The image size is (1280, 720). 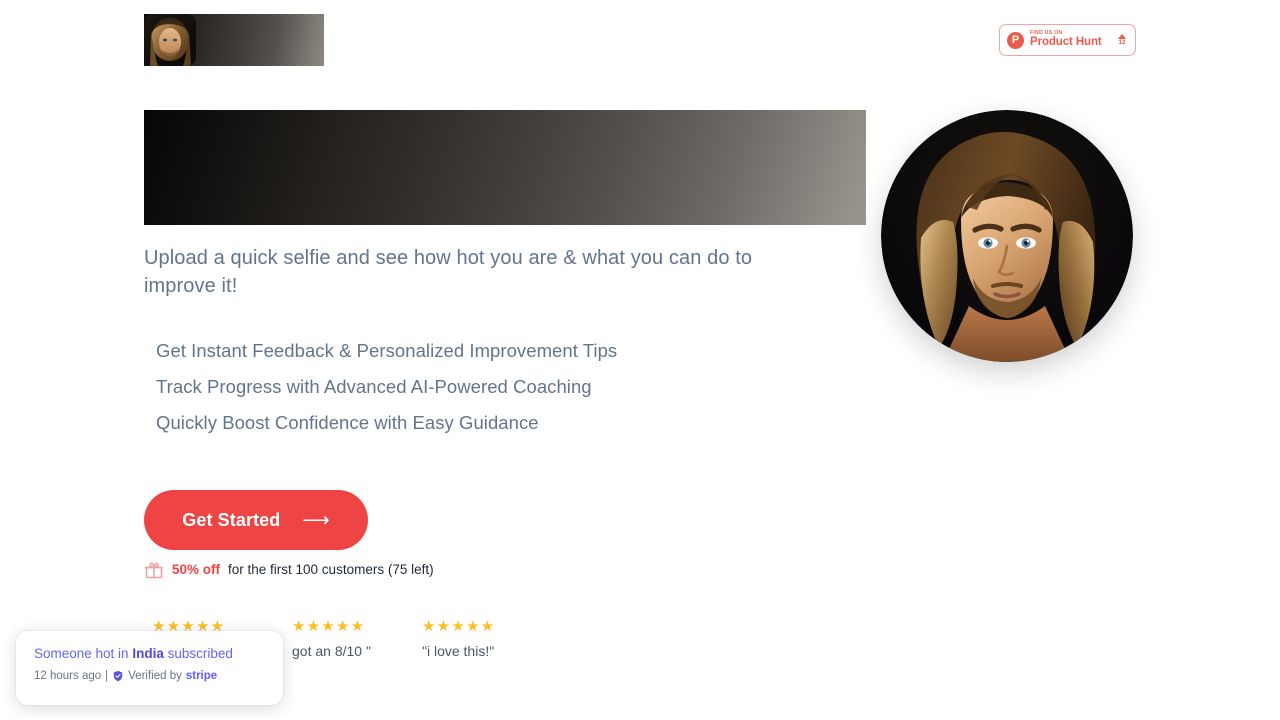 I want to click on gift-icon, so click(x=154, y=570).